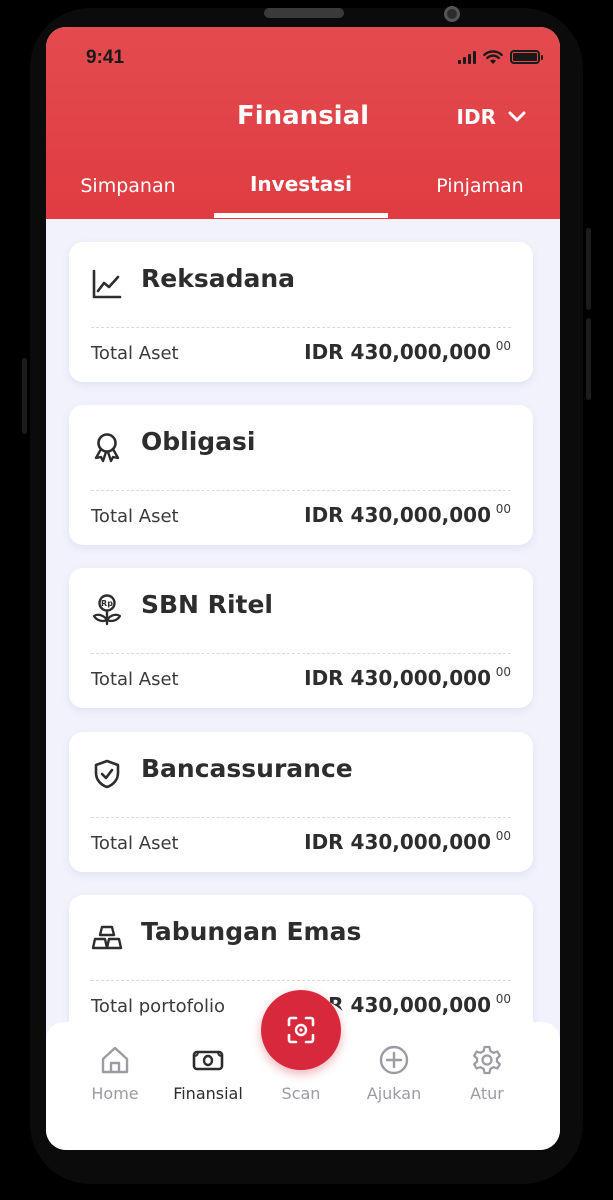 The height and width of the screenshot is (1200, 613). I want to click on wifi-icon, so click(493, 56).